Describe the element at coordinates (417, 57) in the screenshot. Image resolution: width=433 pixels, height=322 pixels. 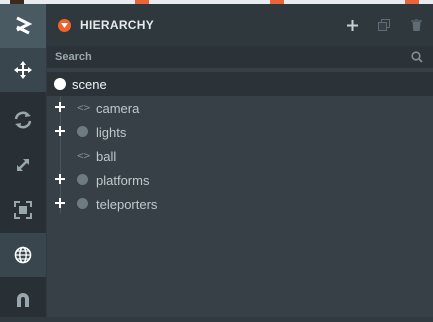
I see `search-icon` at that location.